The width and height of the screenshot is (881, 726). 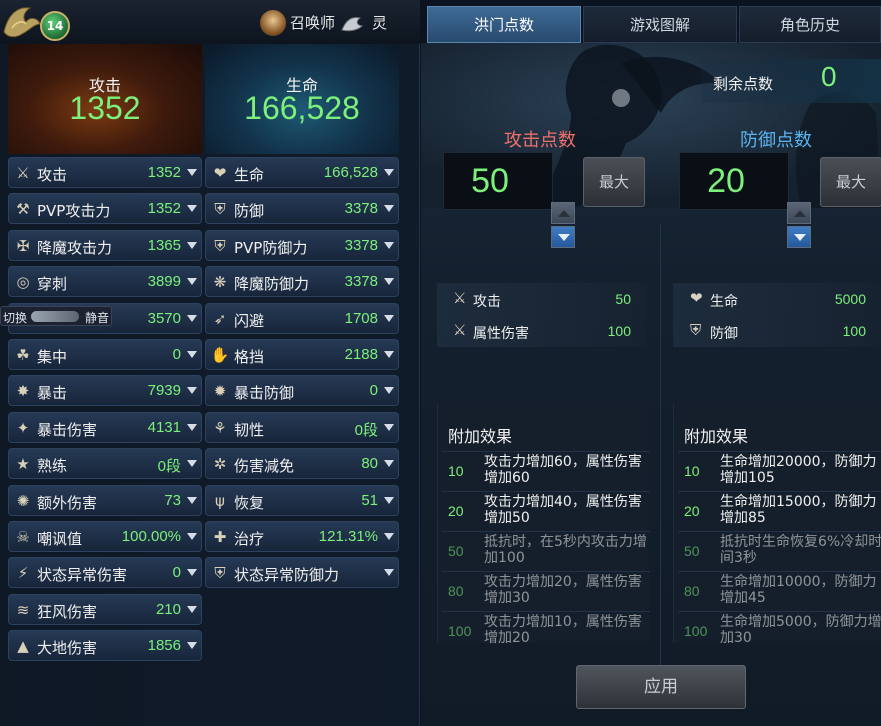 What do you see at coordinates (220, 355) in the screenshot?
I see `block-icon: ✋` at bounding box center [220, 355].